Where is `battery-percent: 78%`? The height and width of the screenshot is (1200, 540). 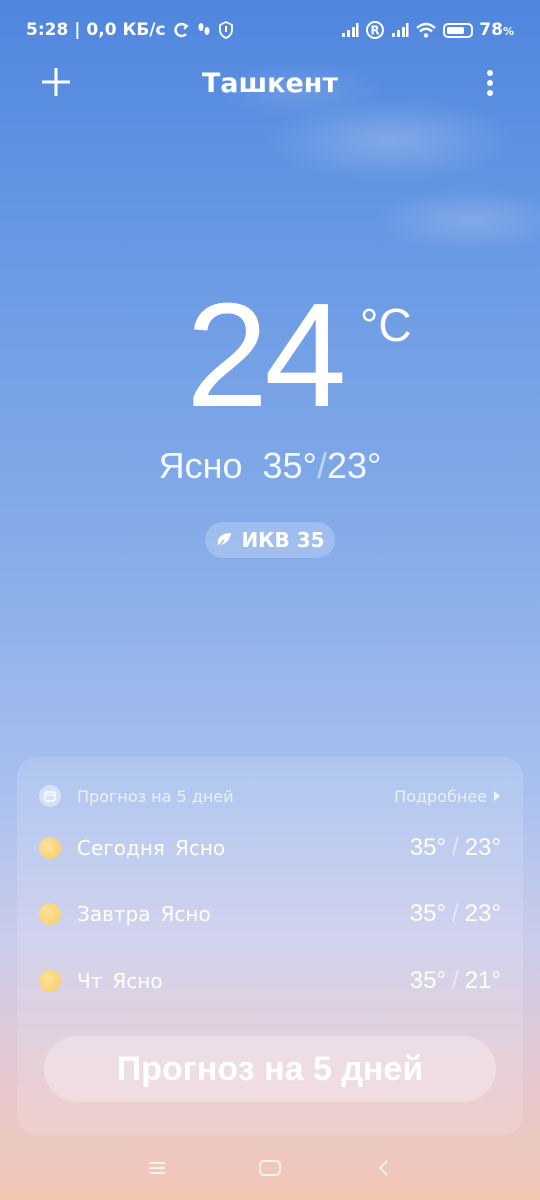 battery-percent: 78% is located at coordinates (496, 30).